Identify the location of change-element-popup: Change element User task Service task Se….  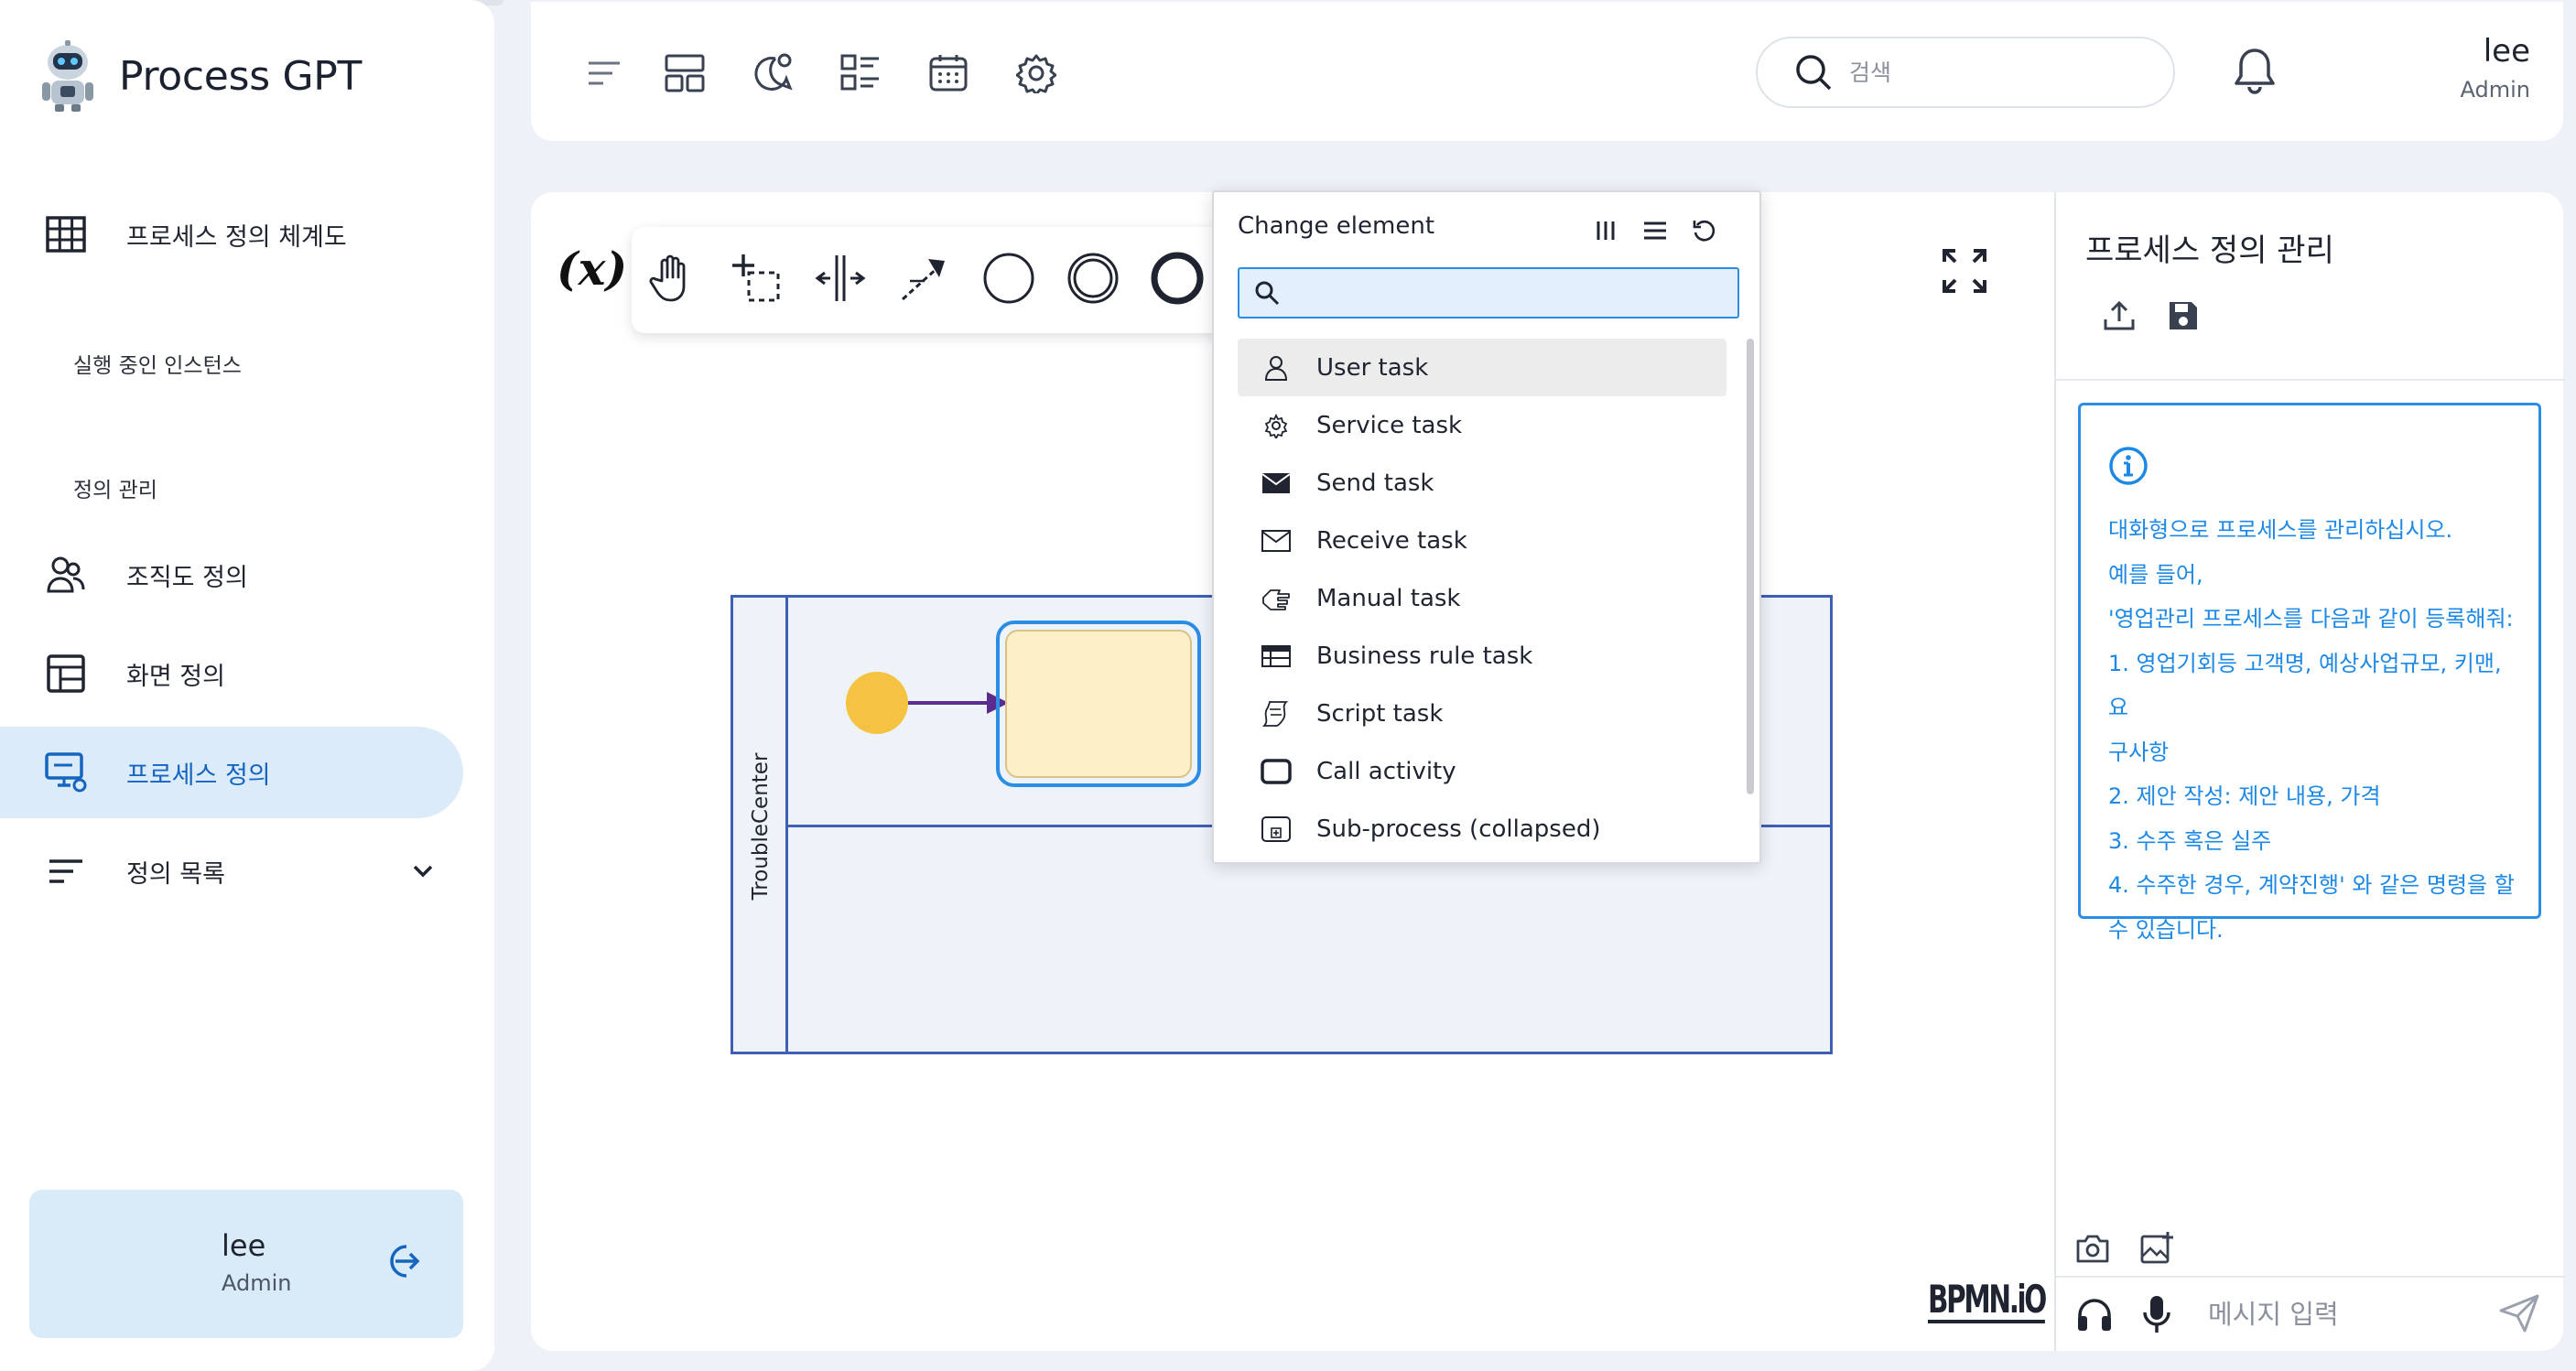
(1486, 527).